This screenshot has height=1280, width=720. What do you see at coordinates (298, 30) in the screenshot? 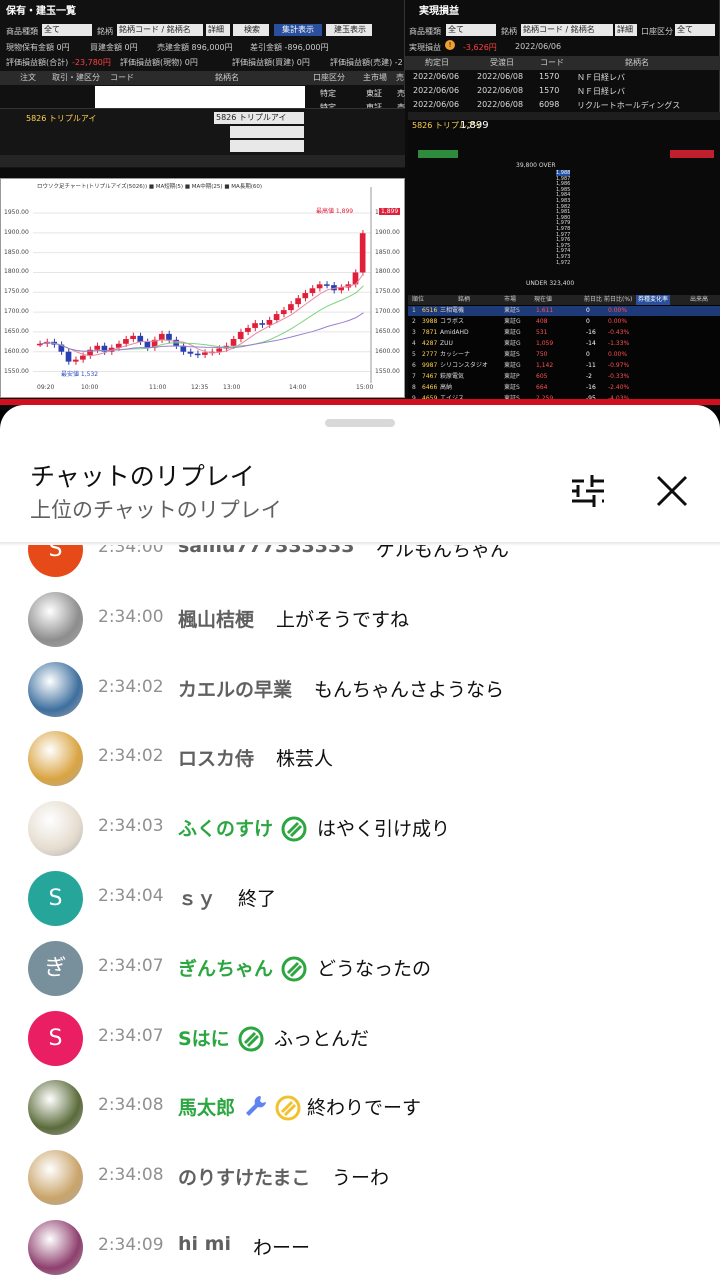
I see `summary-view-button: 集計表示` at bounding box center [298, 30].